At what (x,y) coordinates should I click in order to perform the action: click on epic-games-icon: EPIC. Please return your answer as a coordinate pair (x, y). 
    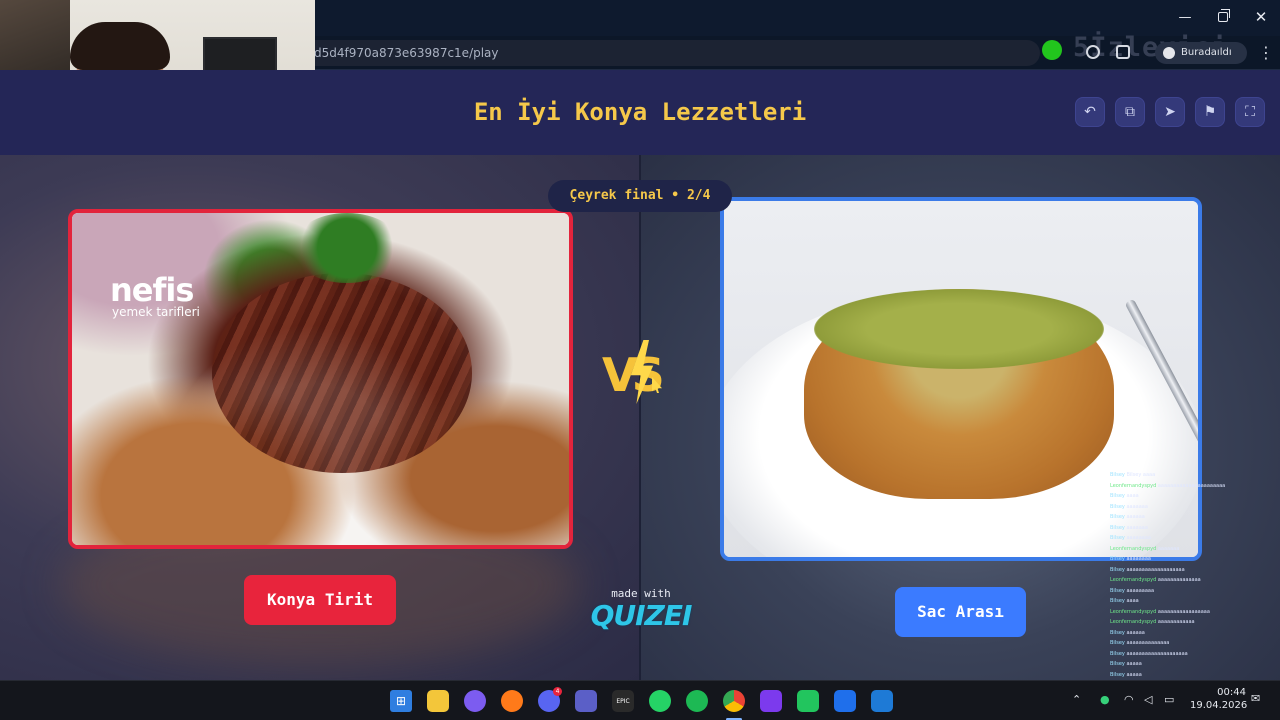
    Looking at the image, I should click on (623, 701).